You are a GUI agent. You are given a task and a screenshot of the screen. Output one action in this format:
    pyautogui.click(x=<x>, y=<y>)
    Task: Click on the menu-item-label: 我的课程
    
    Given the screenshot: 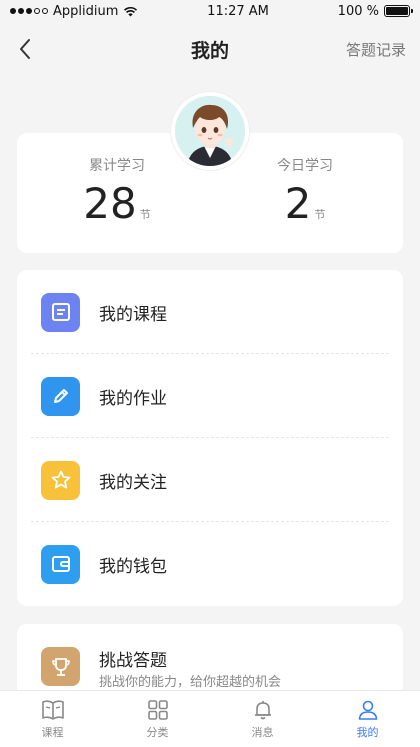 What is the action you would take?
    pyautogui.click(x=133, y=314)
    